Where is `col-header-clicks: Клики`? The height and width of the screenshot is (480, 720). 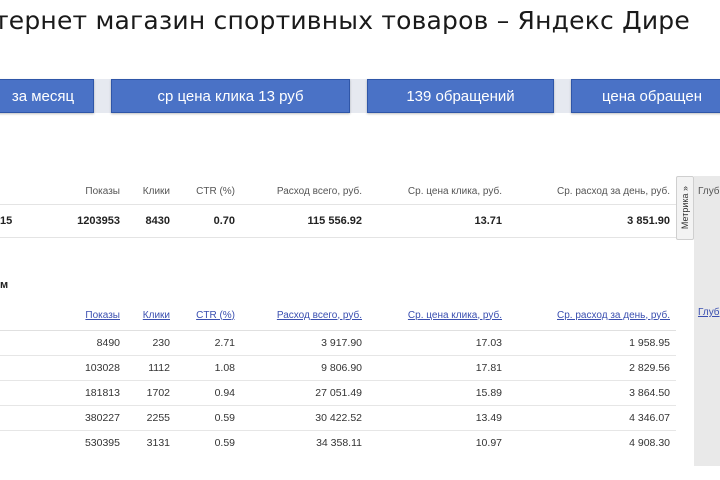
col-header-clicks: Клики is located at coordinates (156, 191).